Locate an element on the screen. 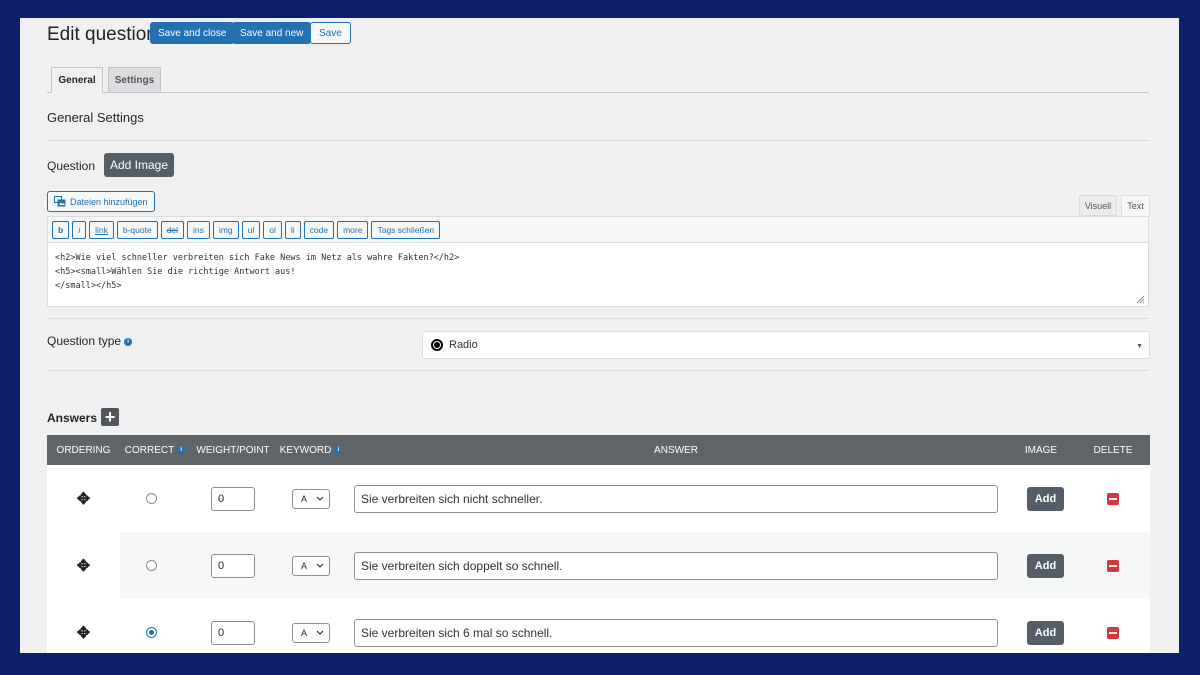  qt-li-button: li is located at coordinates (292, 229).